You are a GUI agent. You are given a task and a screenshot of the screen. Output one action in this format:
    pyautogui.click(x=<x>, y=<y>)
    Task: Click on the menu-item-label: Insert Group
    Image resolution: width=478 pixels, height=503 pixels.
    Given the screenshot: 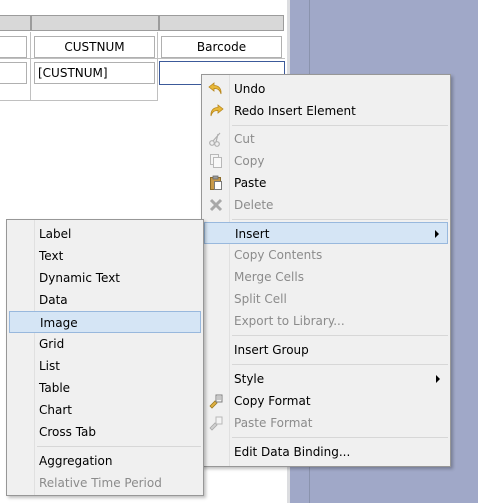 What is the action you would take?
    pyautogui.click(x=271, y=350)
    